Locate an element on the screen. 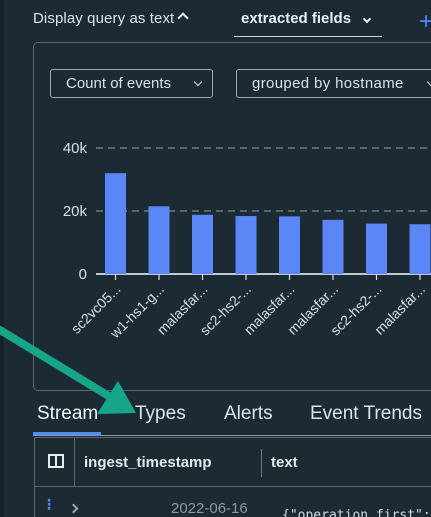 The height and width of the screenshot is (517, 431). column-layout-button is located at coordinates (55, 462).